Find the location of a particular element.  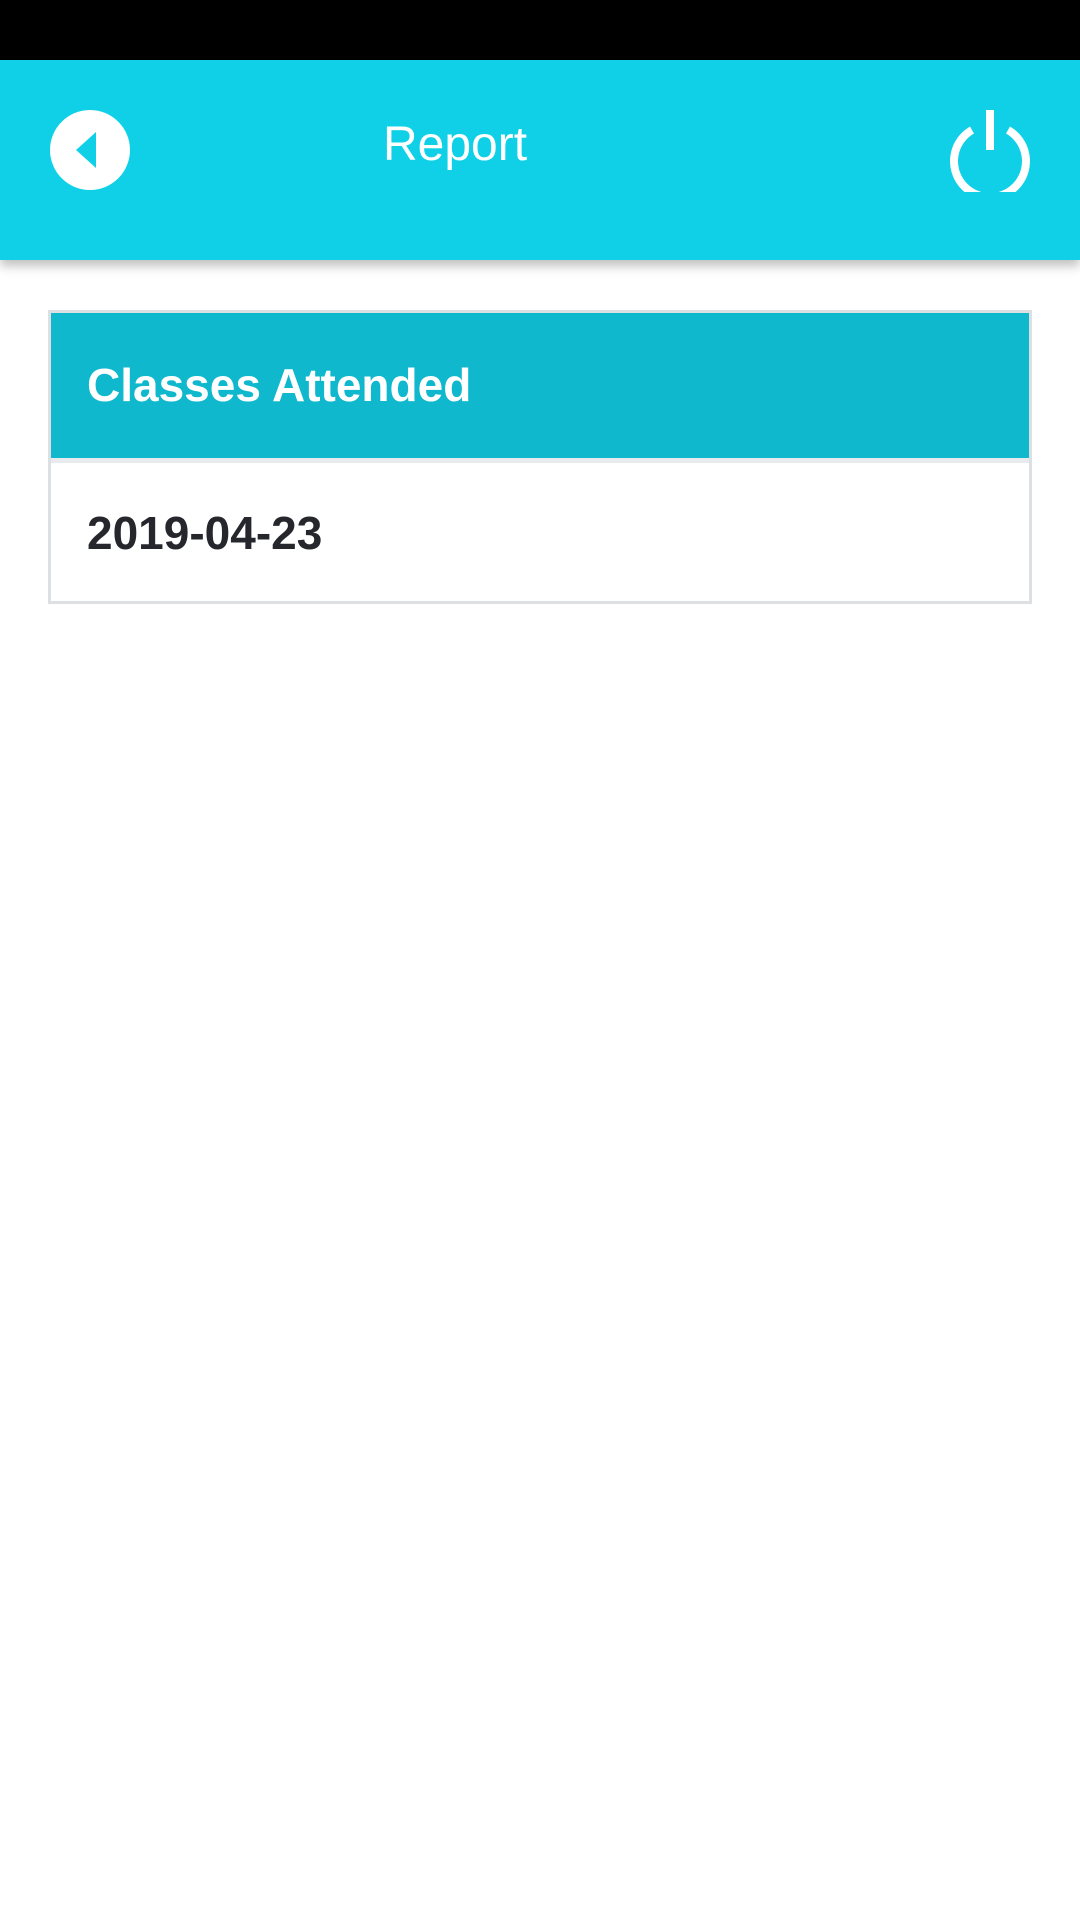

page-title: Report is located at coordinates (455, 144).